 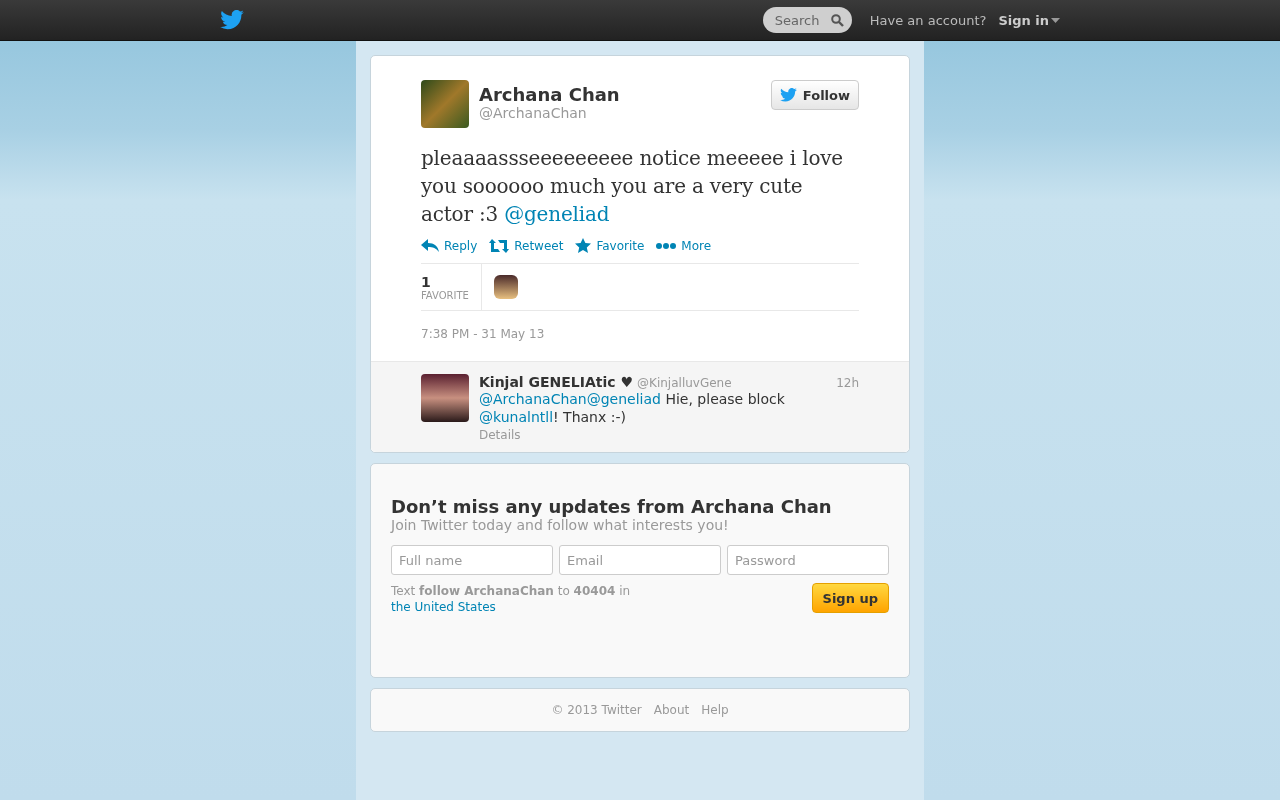 I want to click on tweet-text: pleaaaassseeeeeeeee notice meeeee i love you soooooo much you are a very cute actor :3 @geneliad, so click(x=632, y=186).